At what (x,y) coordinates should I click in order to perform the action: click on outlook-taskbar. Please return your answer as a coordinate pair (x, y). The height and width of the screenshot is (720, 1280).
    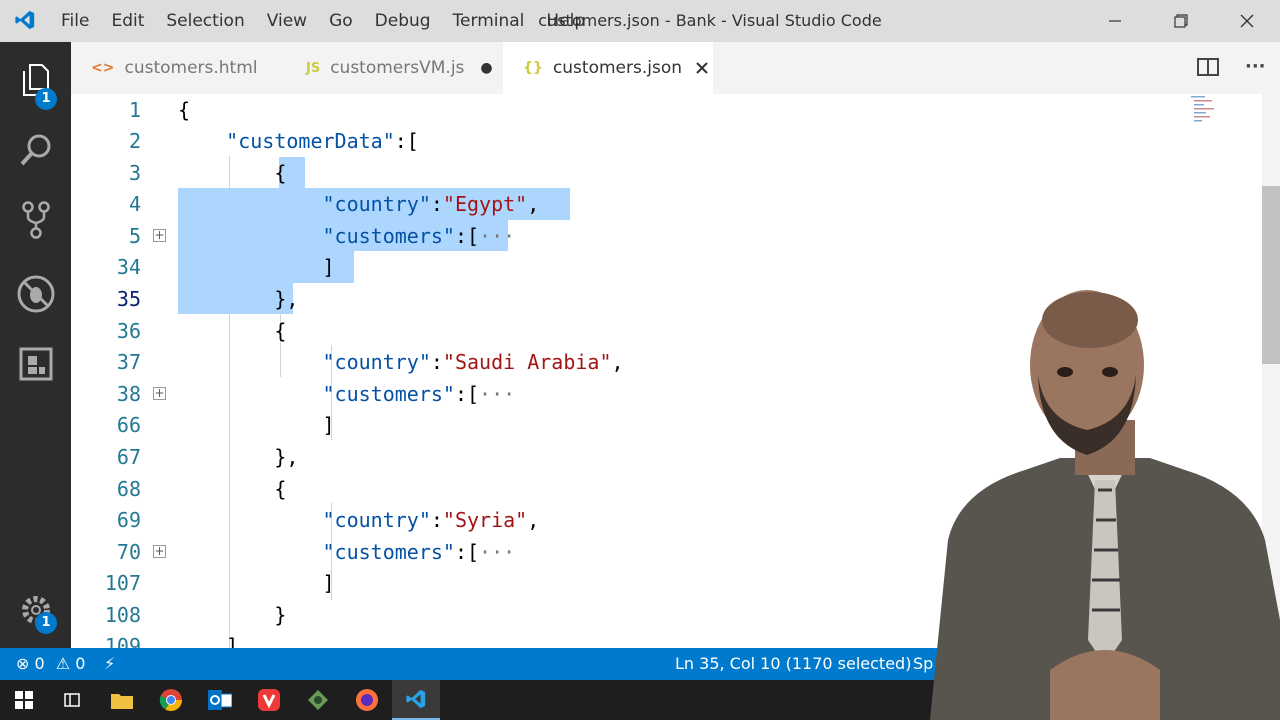
    Looking at the image, I should click on (220, 700).